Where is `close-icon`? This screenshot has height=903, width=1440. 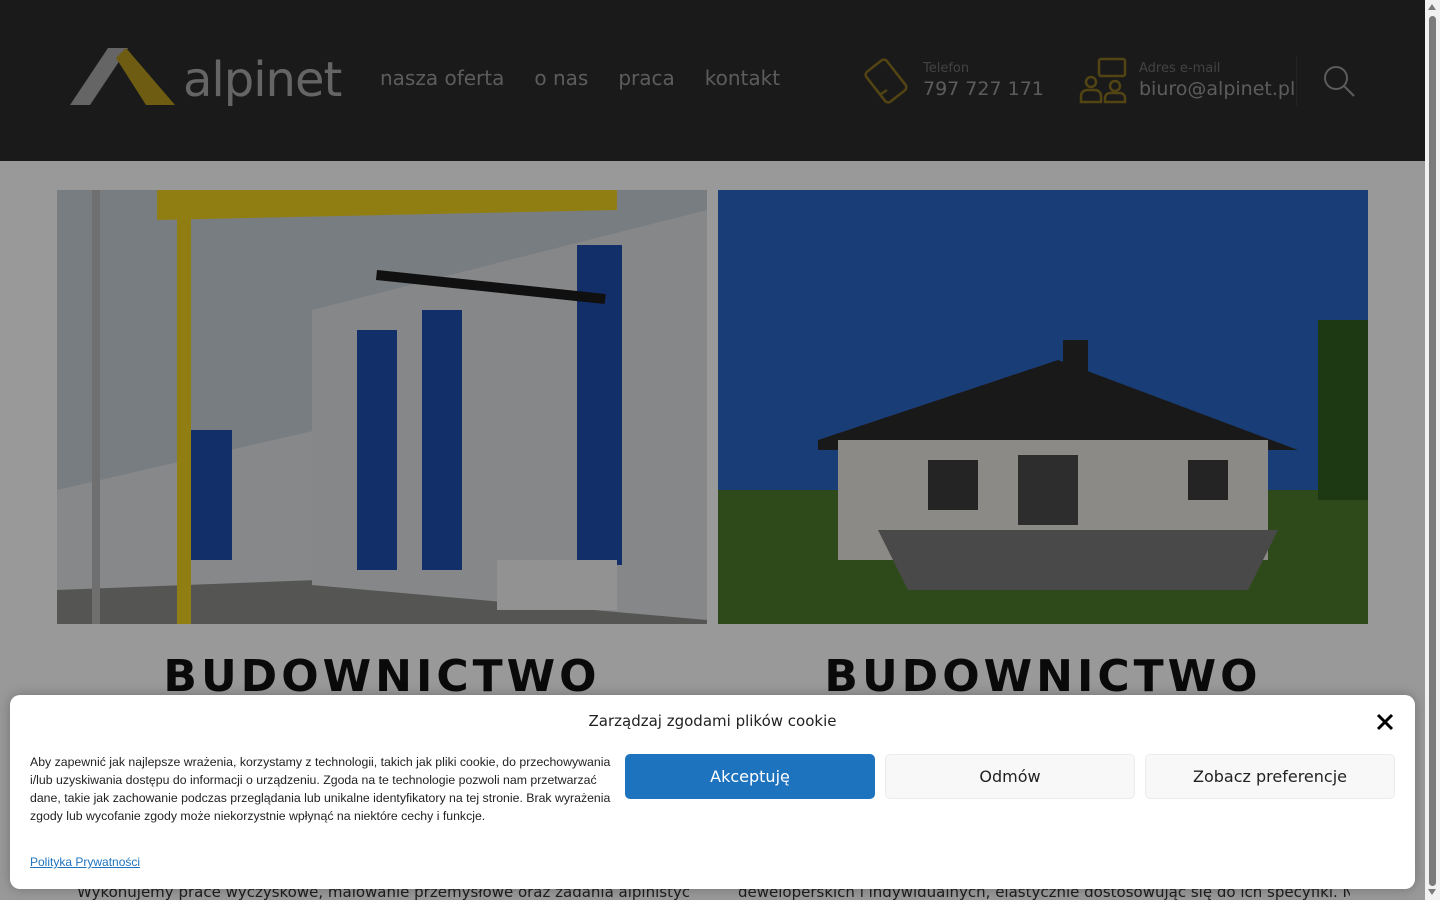
close-icon is located at coordinates (1385, 722).